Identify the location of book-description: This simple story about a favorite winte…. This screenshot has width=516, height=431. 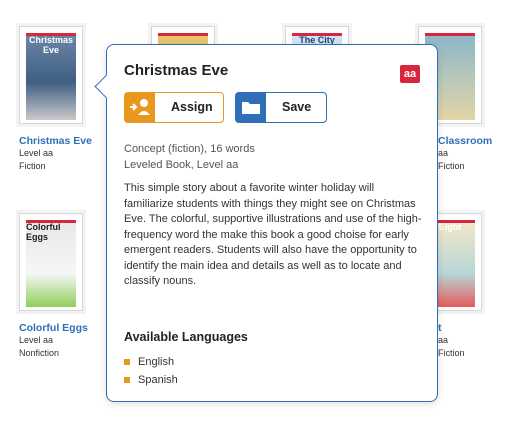
(273, 234).